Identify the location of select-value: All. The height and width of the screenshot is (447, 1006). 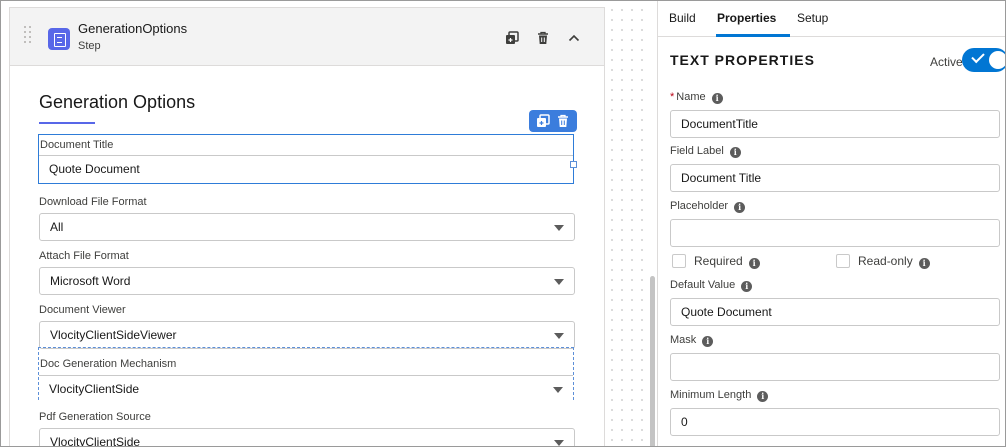
(57, 227).